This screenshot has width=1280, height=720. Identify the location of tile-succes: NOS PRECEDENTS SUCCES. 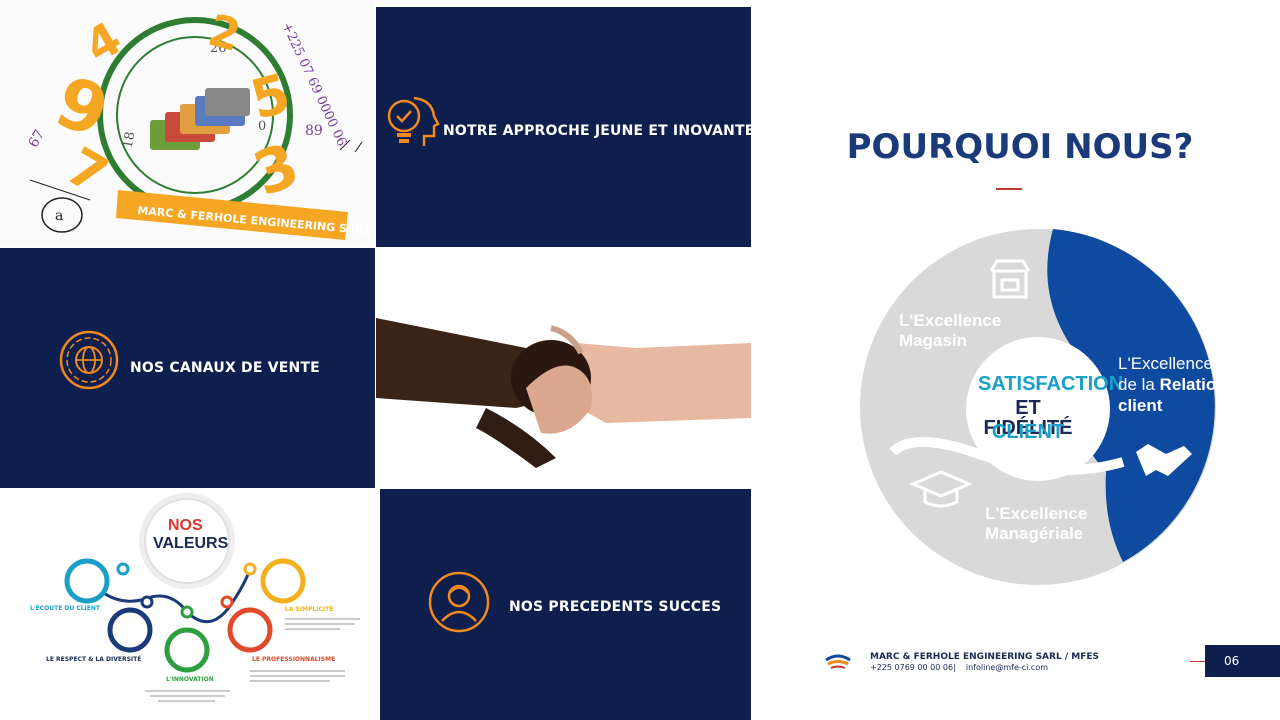
(565, 604).